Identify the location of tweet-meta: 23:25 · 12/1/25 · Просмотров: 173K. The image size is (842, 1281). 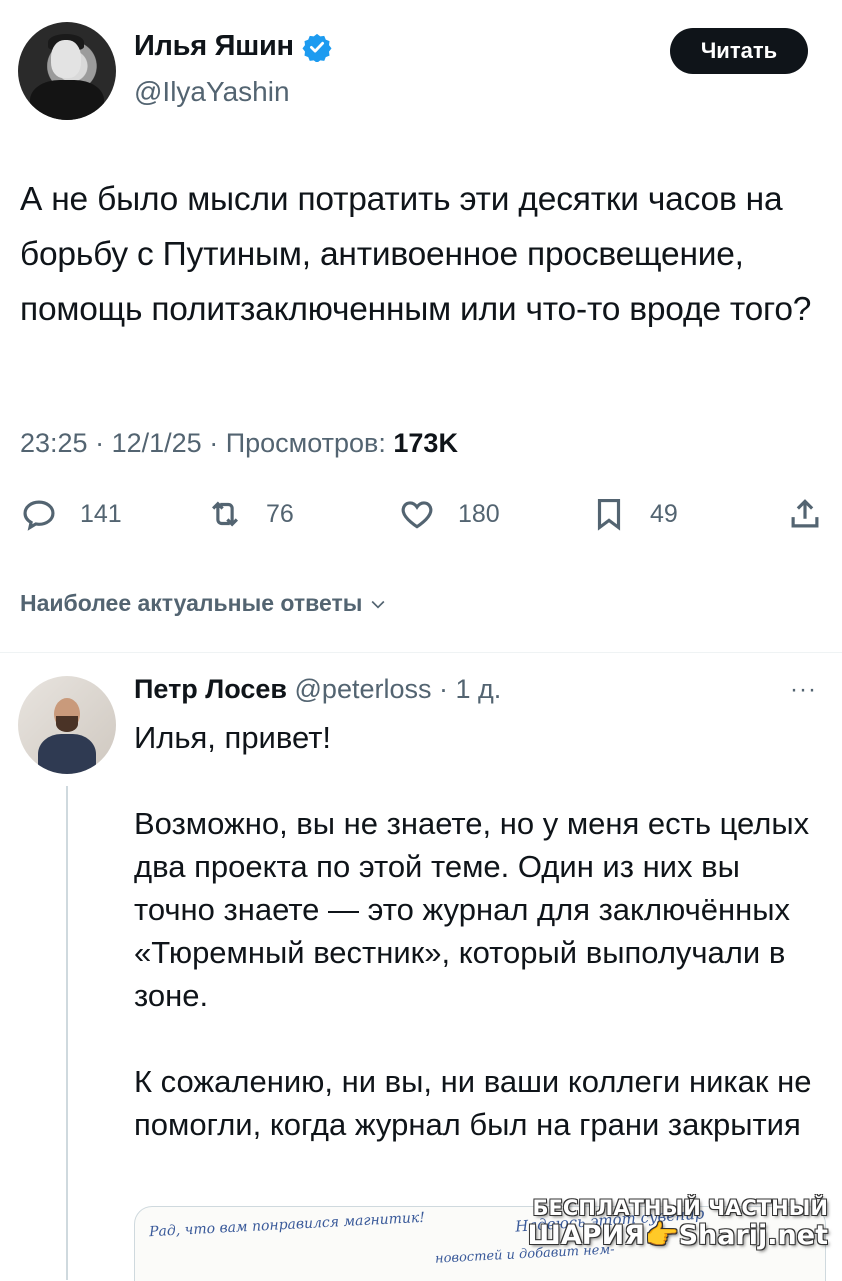
(239, 443).